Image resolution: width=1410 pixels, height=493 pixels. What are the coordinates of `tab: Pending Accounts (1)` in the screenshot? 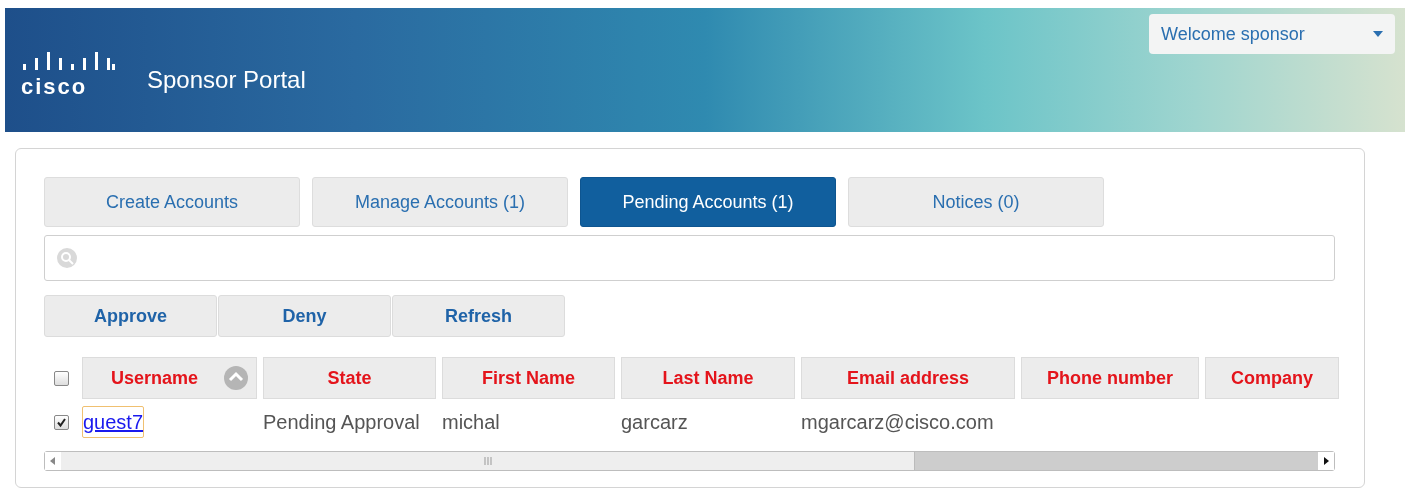 It's located at (708, 202).